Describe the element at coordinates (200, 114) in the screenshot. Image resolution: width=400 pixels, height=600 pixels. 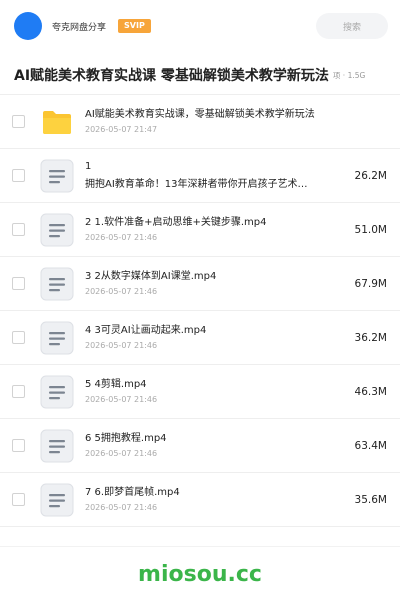
I see `item-name: AI赋能美术教育实战课，零基础解锁美术教学新玩法` at that location.